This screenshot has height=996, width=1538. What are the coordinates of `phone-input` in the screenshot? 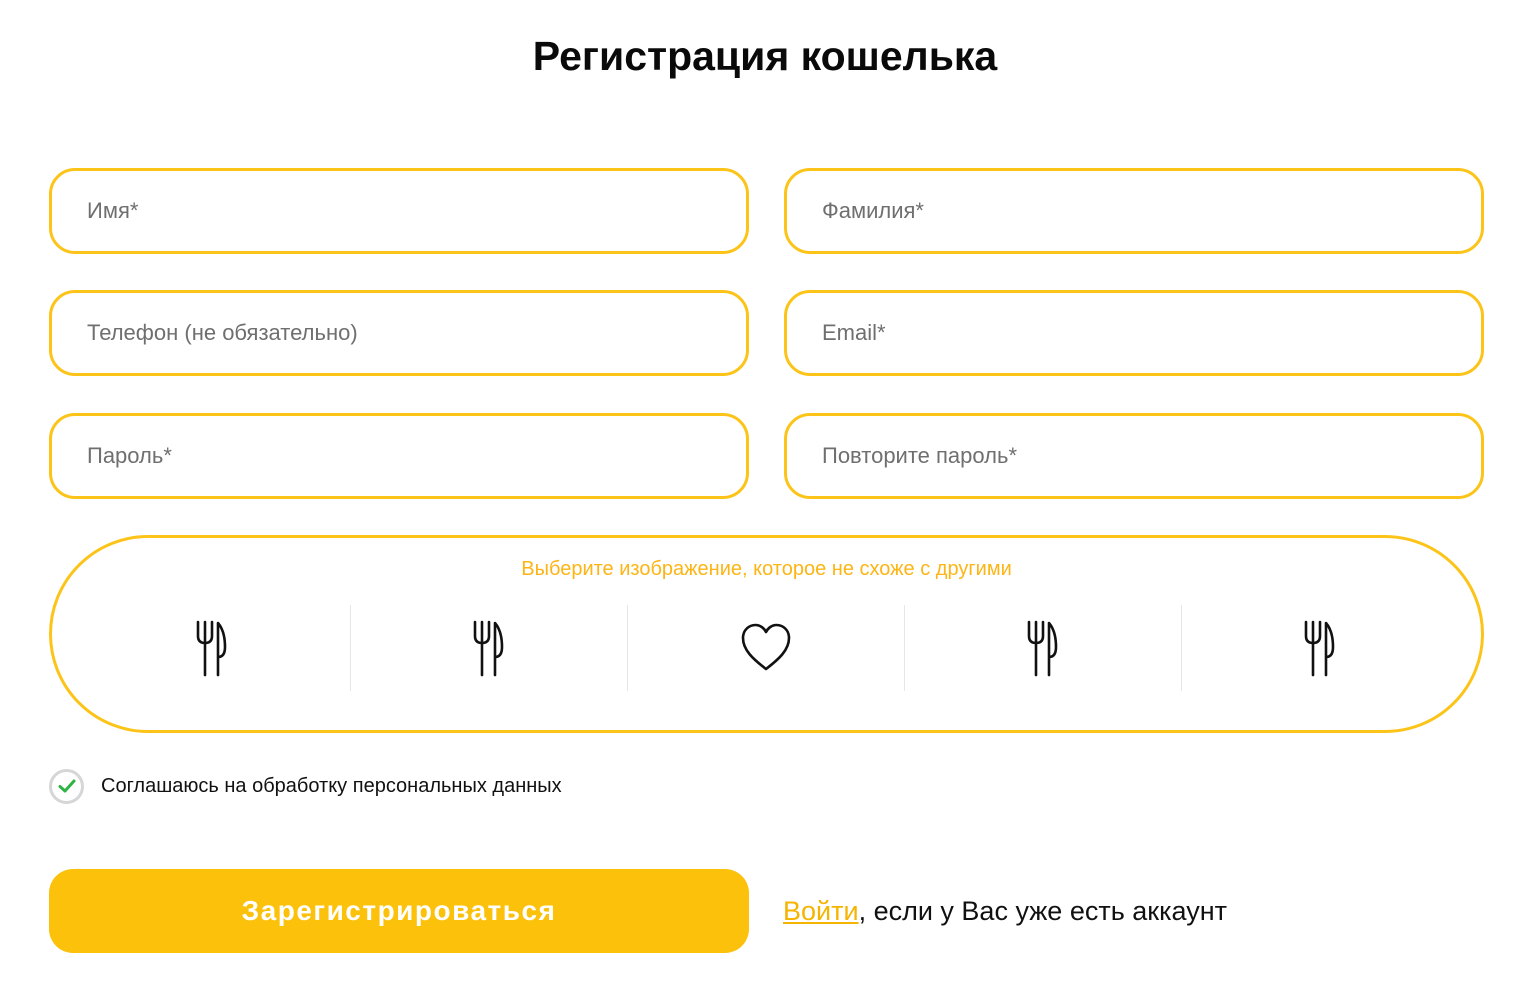 It's located at (399, 333).